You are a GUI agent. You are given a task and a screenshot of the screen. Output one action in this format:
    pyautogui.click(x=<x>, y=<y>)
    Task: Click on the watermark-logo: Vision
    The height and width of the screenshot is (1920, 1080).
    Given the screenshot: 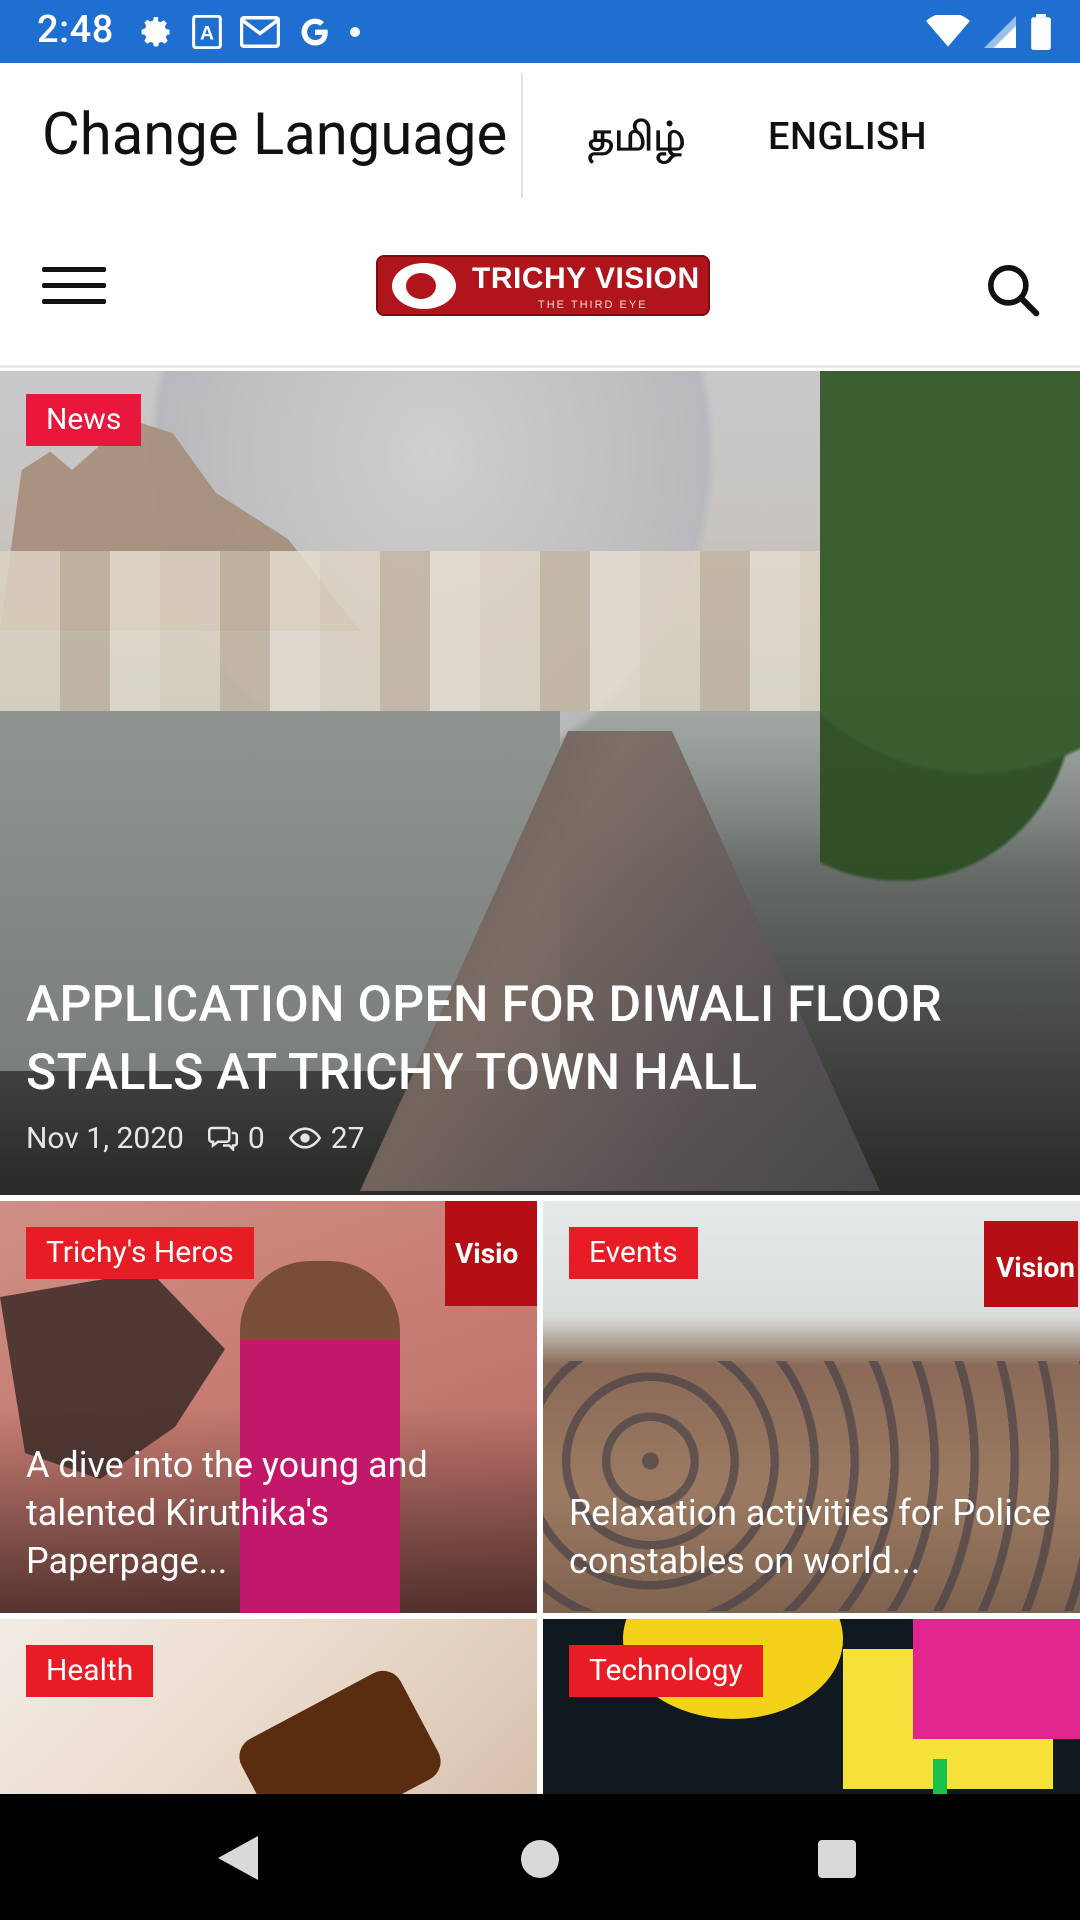 What is the action you would take?
    pyautogui.click(x=1031, y=1264)
    